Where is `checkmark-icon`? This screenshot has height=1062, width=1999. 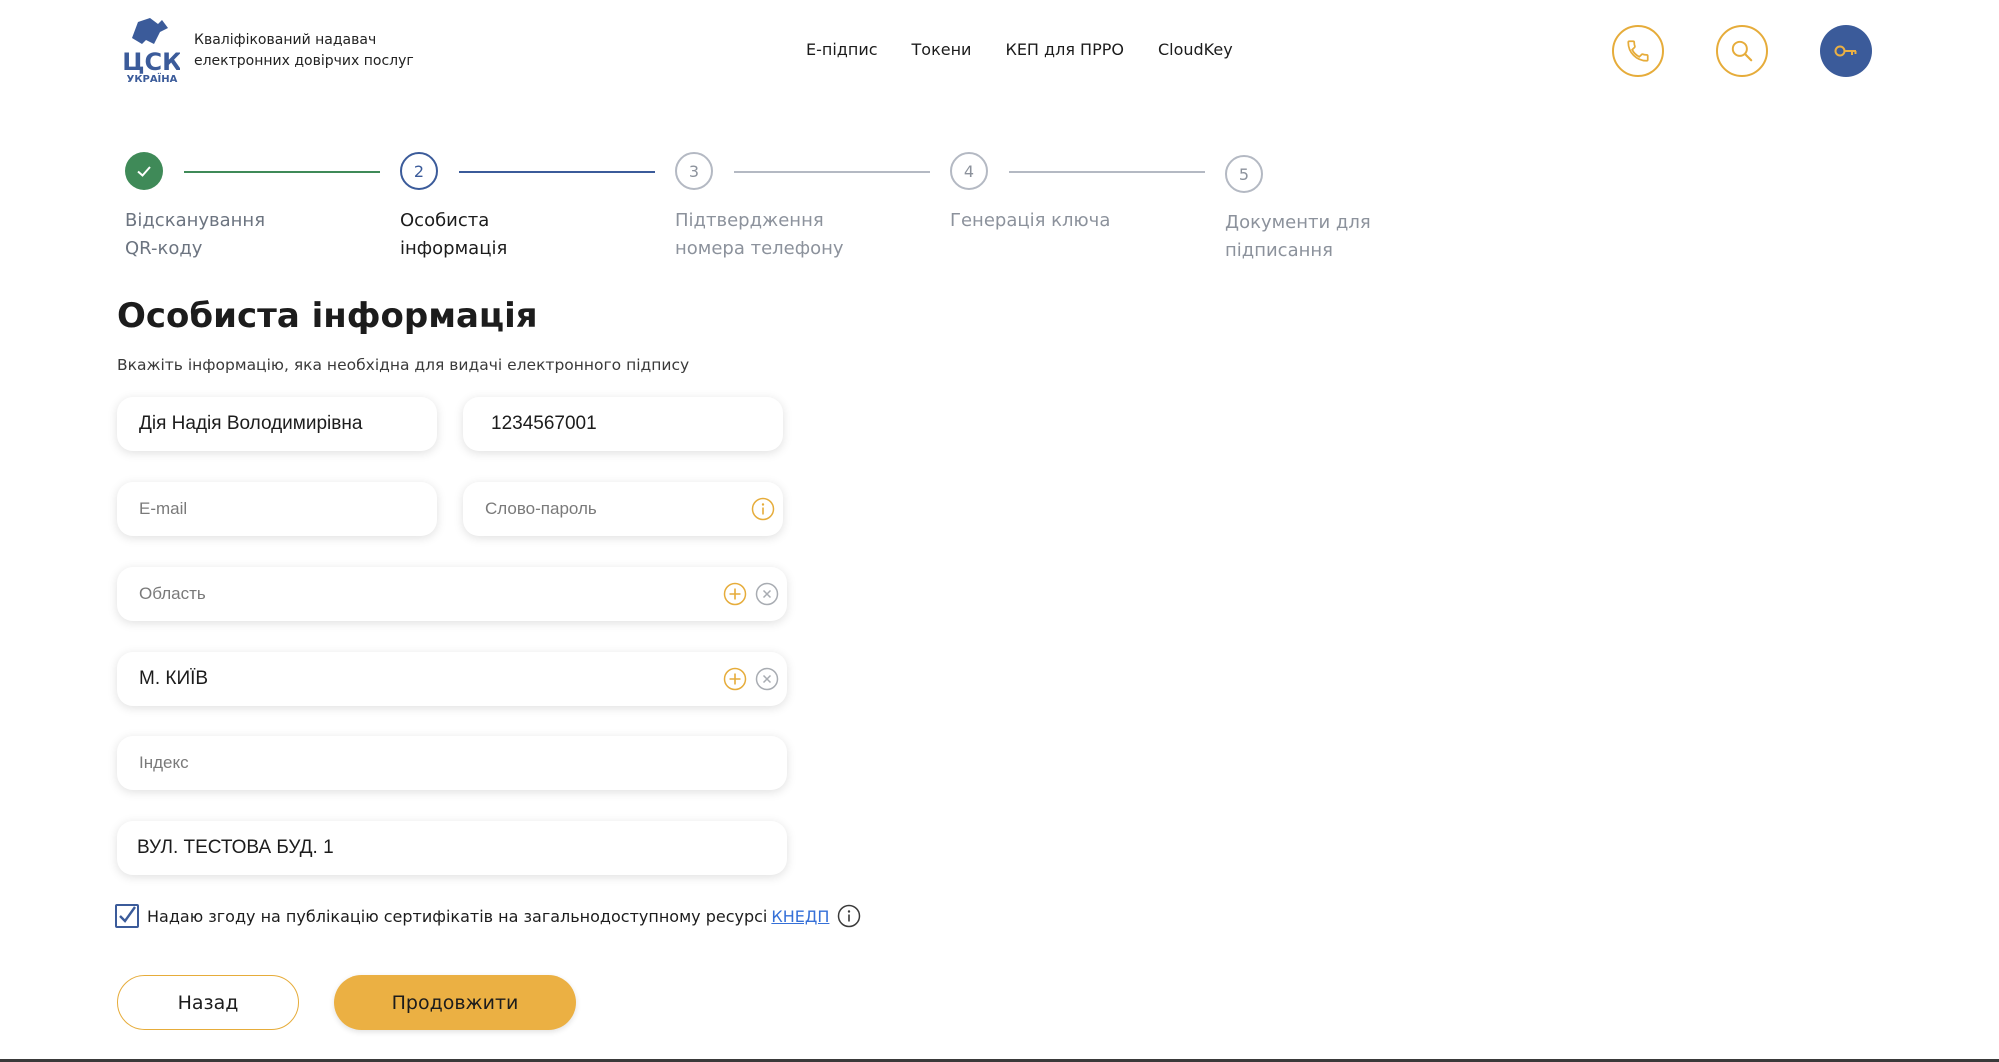 checkmark-icon is located at coordinates (127, 914).